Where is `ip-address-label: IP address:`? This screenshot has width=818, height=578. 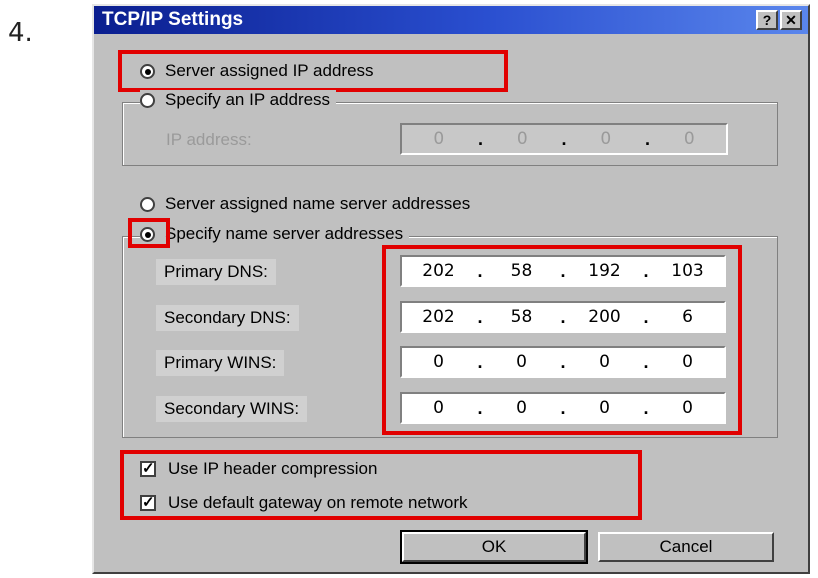
ip-address-label: IP address: is located at coordinates (209, 139).